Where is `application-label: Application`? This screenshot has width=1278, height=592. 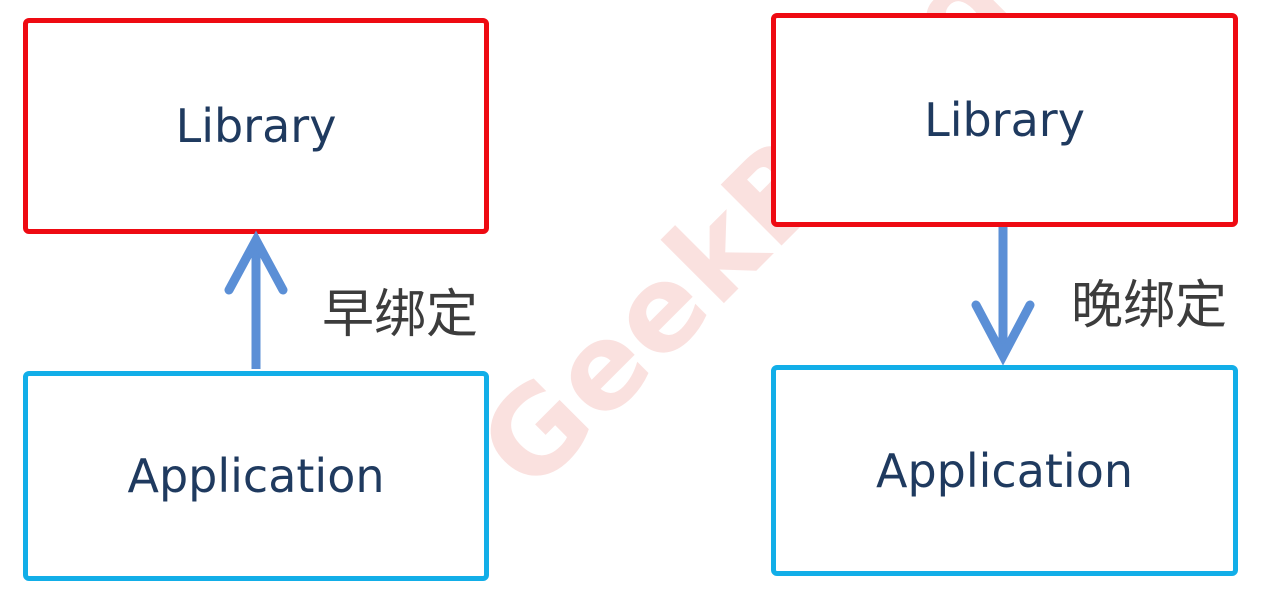 application-label: Application is located at coordinates (1004, 470).